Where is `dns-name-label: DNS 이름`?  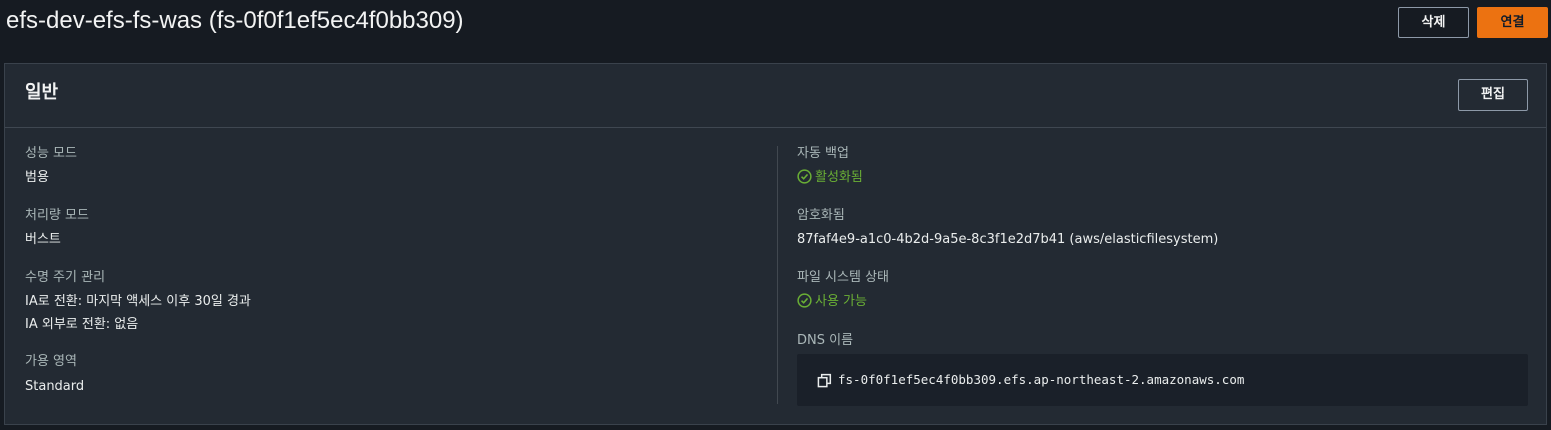 dns-name-label: DNS 이름 is located at coordinates (825, 340).